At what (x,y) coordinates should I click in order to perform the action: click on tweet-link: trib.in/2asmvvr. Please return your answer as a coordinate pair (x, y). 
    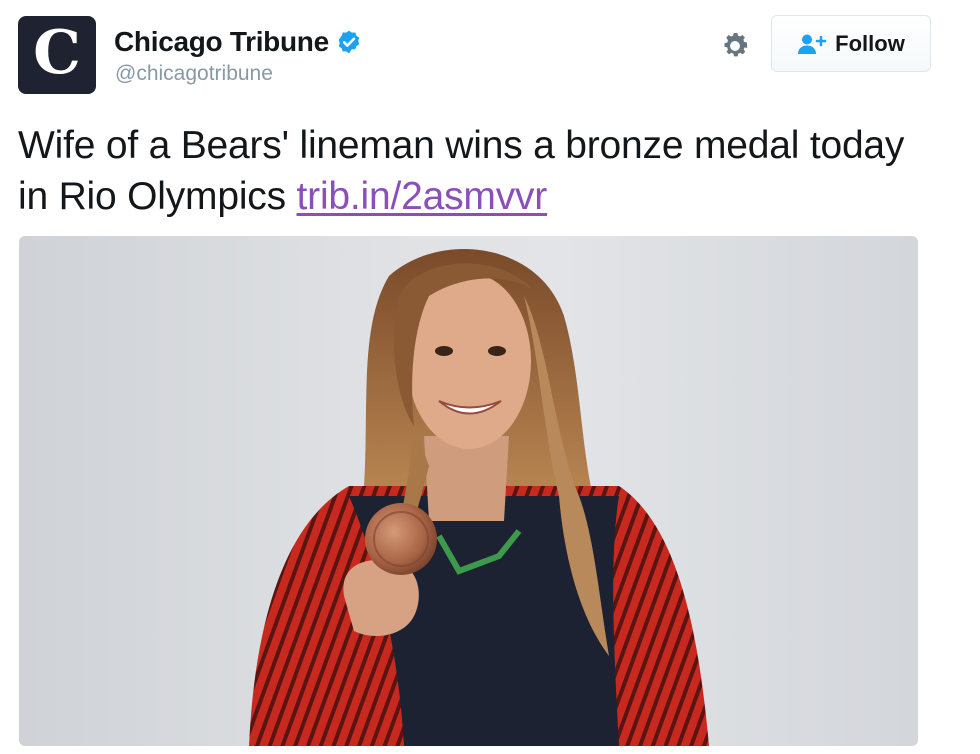
    Looking at the image, I should click on (422, 196).